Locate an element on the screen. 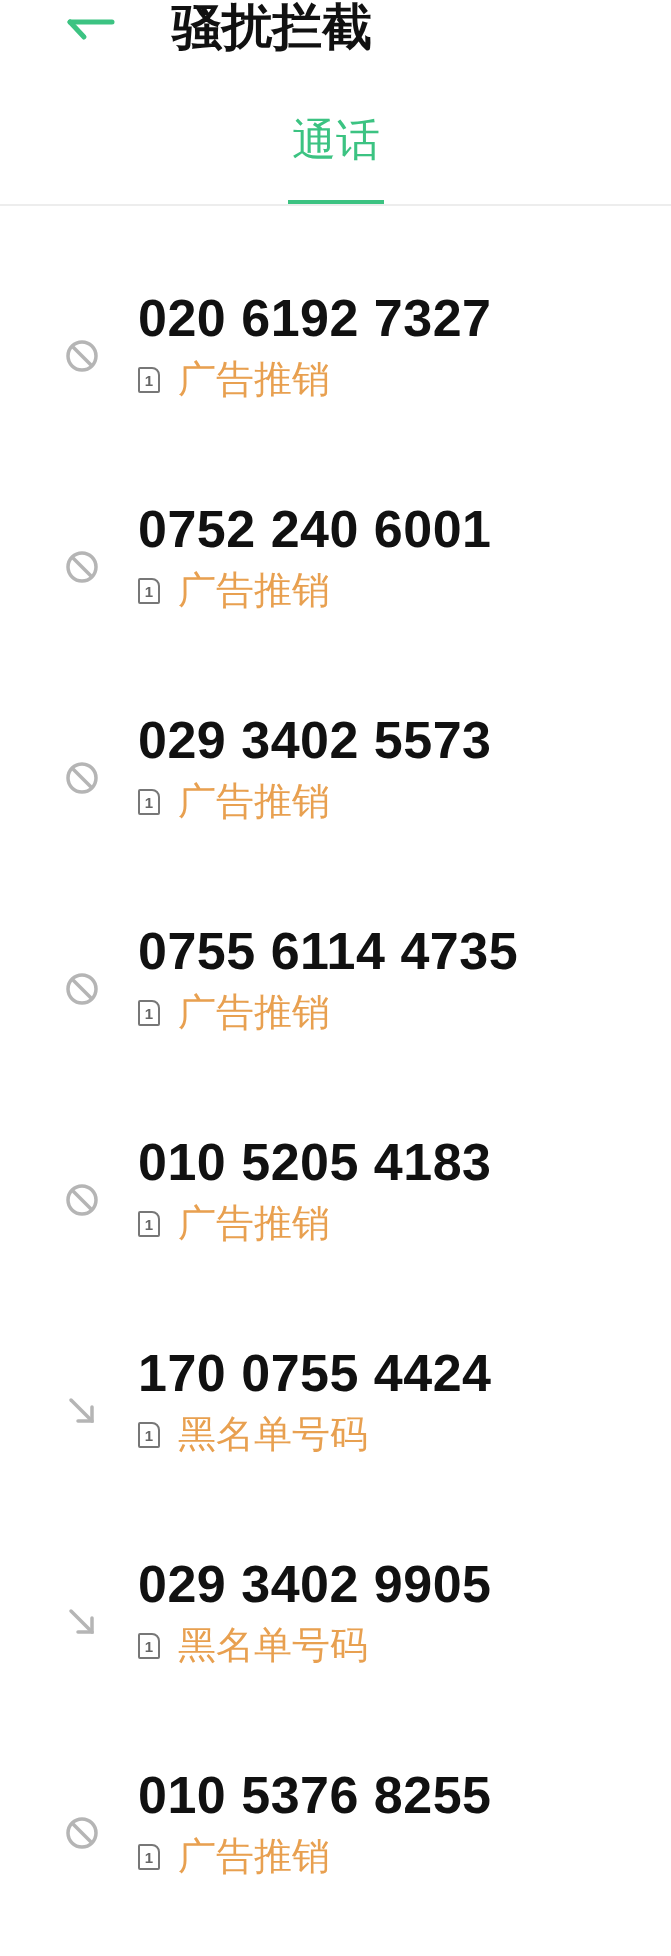 The width and height of the screenshot is (671, 1956). phone-number: 0755 6114 4735 is located at coordinates (328, 952).